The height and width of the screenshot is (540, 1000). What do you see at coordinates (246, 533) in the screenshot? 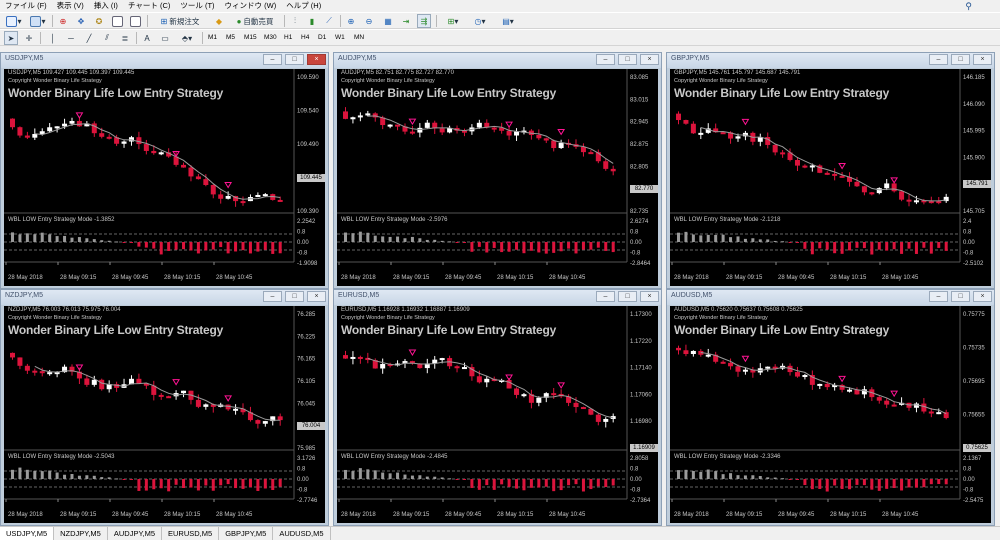
I see `tab-gbpjpy: GBPJPY,M5` at bounding box center [246, 533].